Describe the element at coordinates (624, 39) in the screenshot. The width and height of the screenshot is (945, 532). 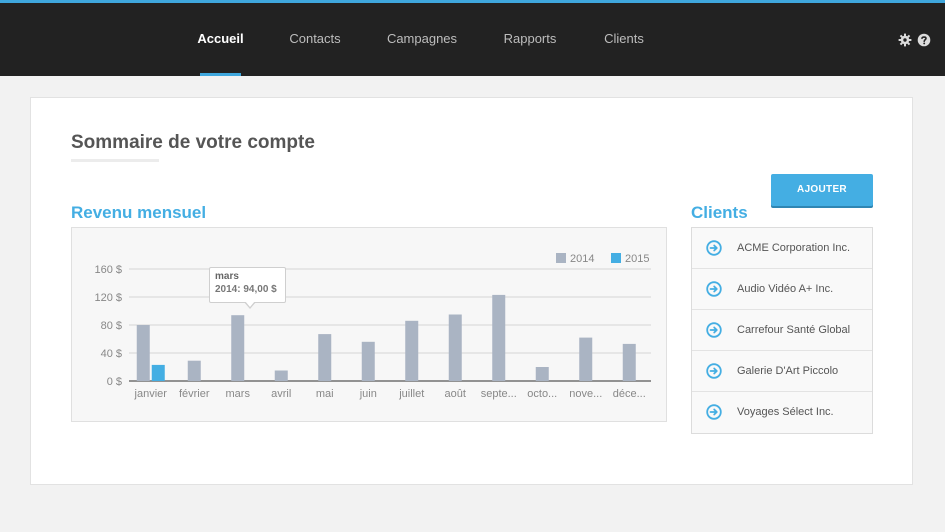
I see `nav-item-clients: Clients` at that location.